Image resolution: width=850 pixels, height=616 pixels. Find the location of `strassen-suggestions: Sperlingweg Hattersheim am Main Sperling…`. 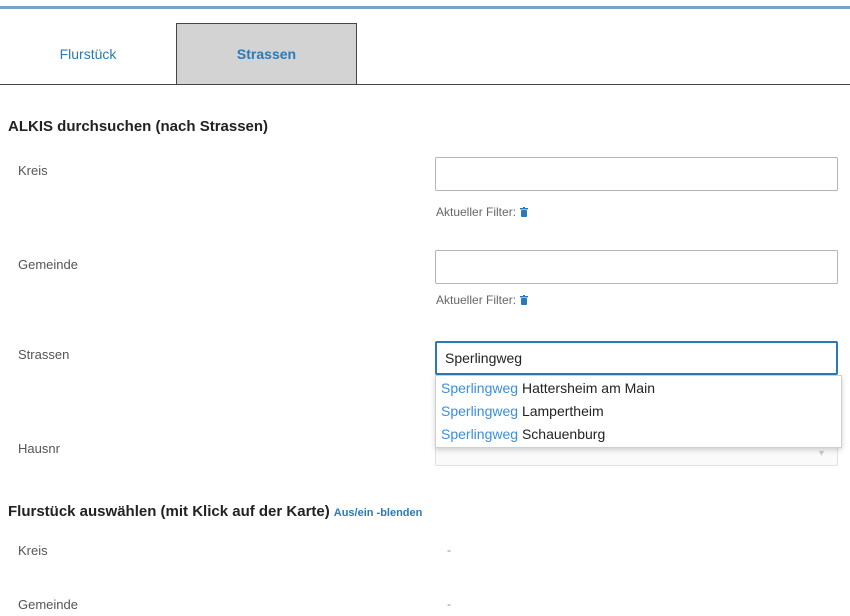

strassen-suggestions: Sperlingweg Hattersheim am Main Sperling… is located at coordinates (638, 411).